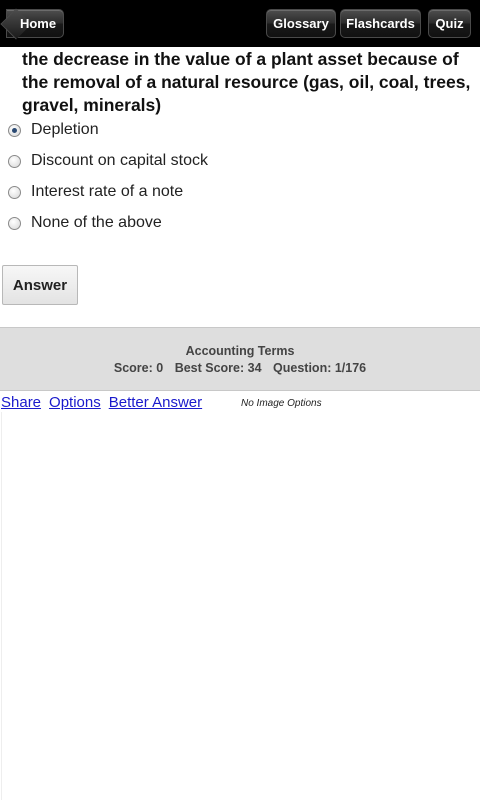  What do you see at coordinates (105, 402) in the screenshot?
I see `action-links: Share Options Better Answer` at bounding box center [105, 402].